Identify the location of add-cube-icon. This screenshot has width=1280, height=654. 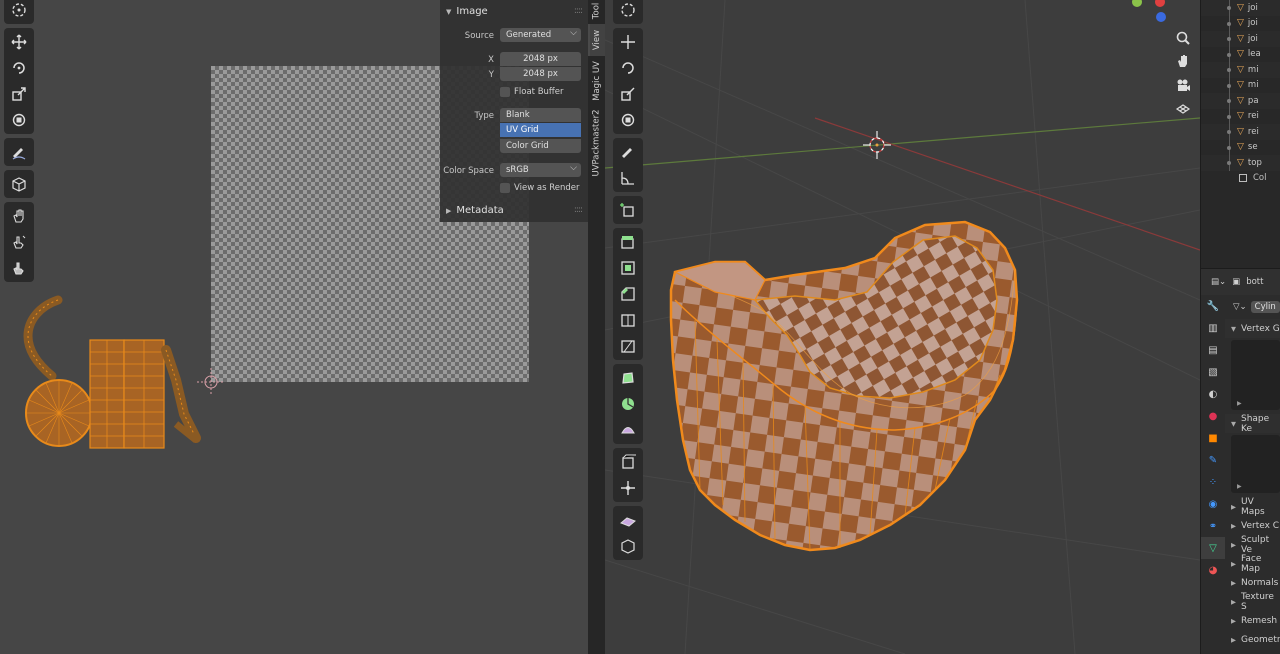
(628, 210).